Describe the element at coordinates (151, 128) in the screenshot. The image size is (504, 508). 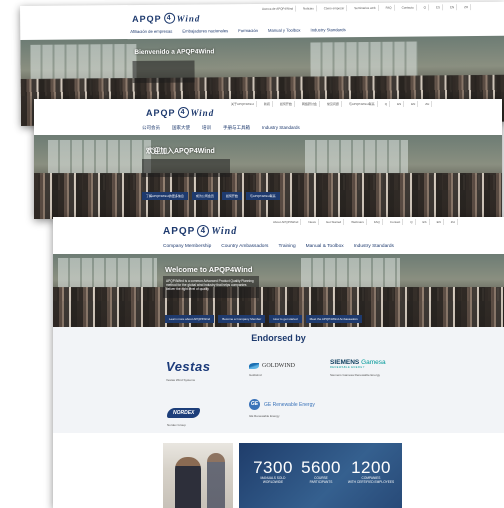
I see `nav-item: 公司会员` at that location.